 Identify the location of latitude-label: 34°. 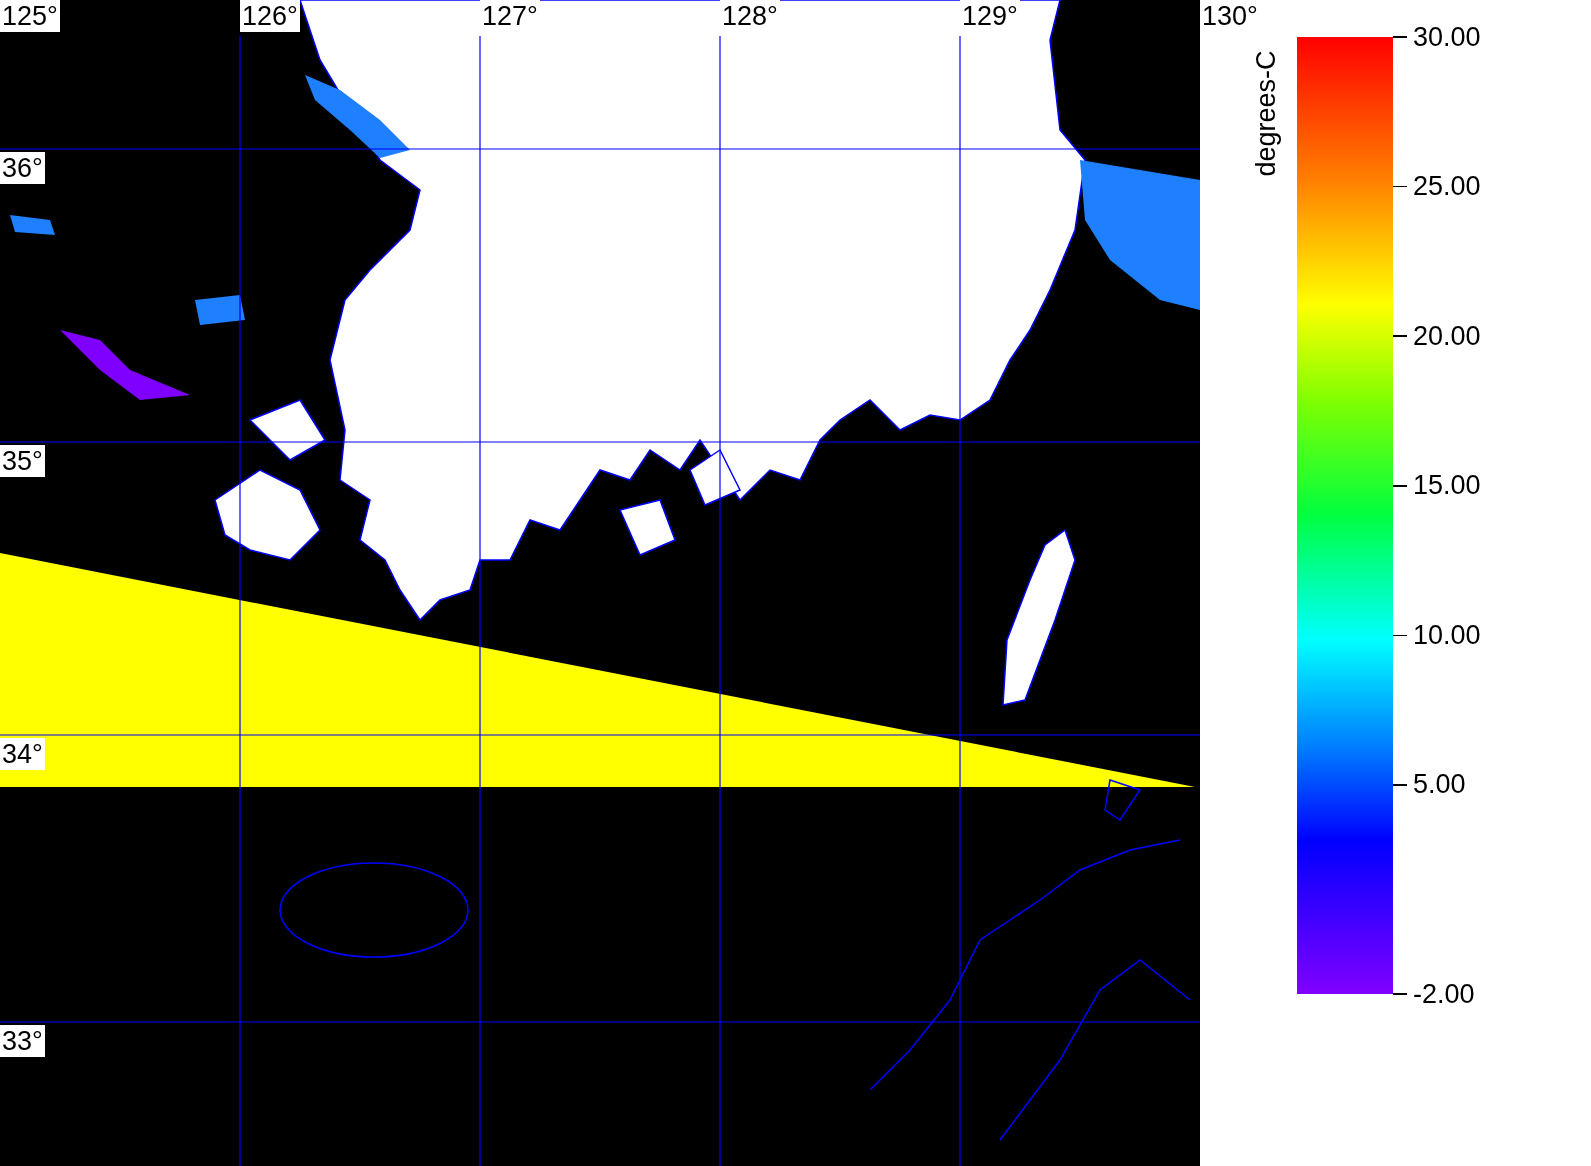
(22, 754).